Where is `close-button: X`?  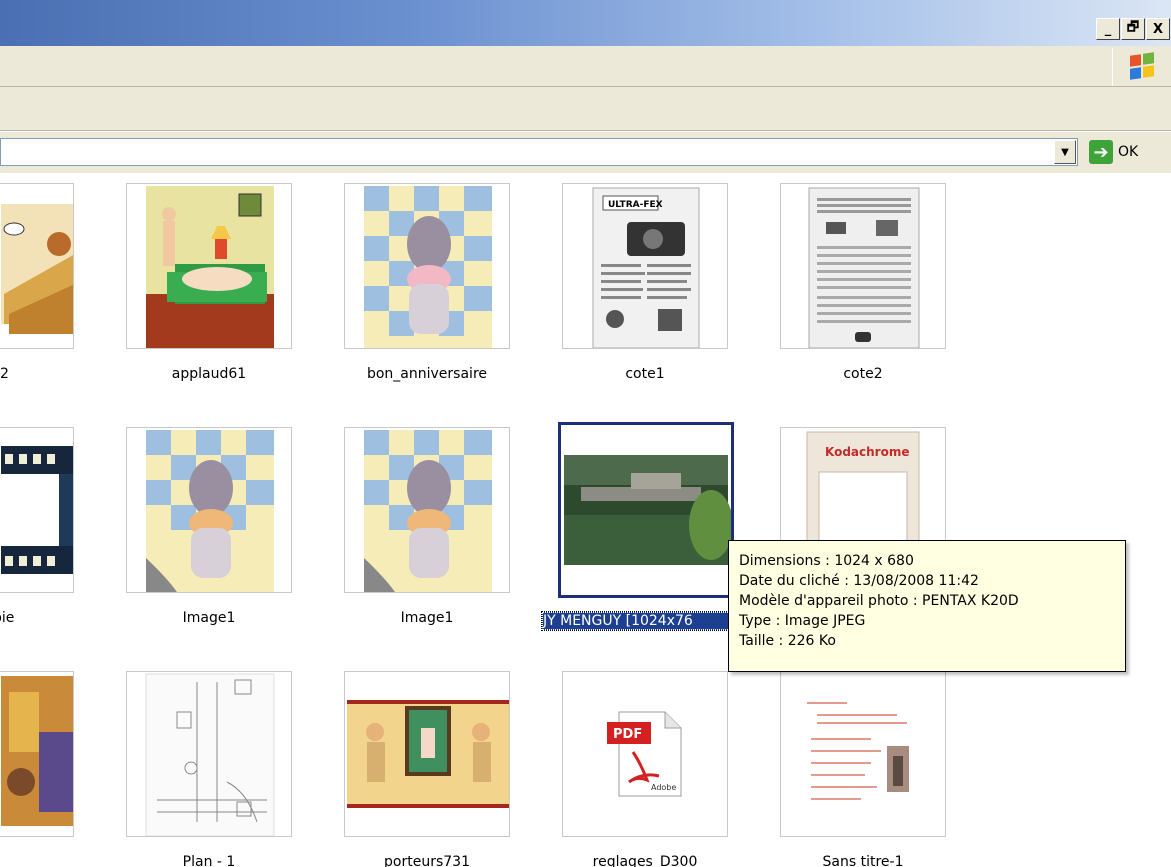 close-button: X is located at coordinates (1158, 29).